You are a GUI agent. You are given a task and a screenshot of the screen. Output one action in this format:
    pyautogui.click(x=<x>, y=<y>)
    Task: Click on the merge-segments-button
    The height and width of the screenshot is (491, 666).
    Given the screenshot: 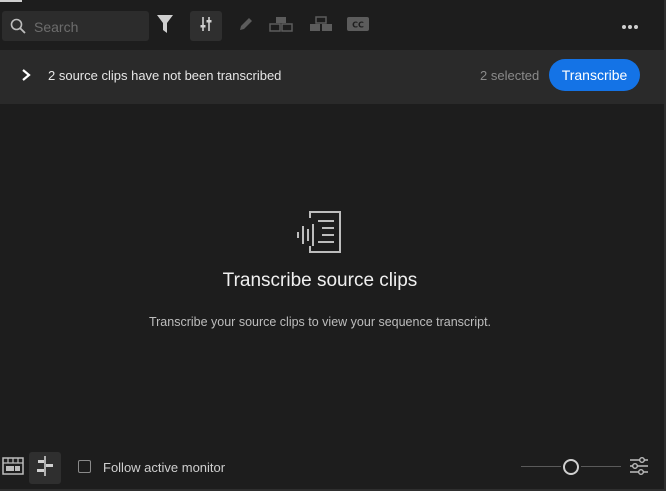 What is the action you would take?
    pyautogui.click(x=281, y=26)
    